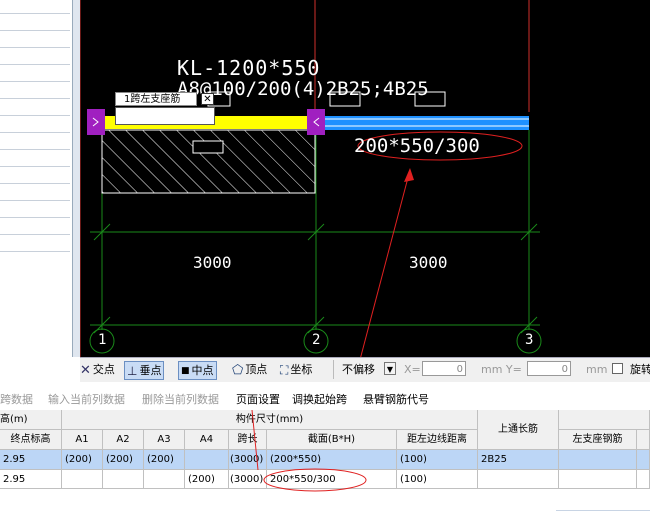 Image resolution: width=650 pixels, height=515 pixels. What do you see at coordinates (150, 370) in the screenshot?
I see `snap-perpendicular-label: 垂点` at bounding box center [150, 370].